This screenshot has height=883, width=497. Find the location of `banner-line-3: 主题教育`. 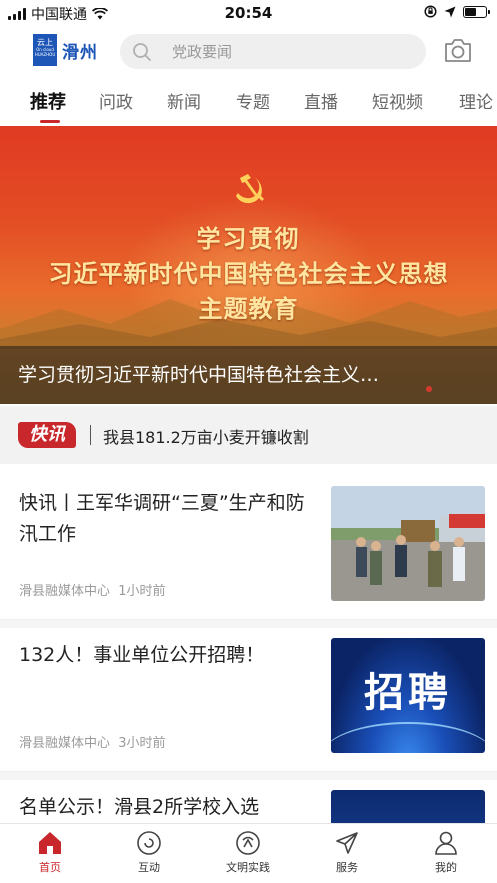

banner-line-3: 主题教育 is located at coordinates (248, 309).